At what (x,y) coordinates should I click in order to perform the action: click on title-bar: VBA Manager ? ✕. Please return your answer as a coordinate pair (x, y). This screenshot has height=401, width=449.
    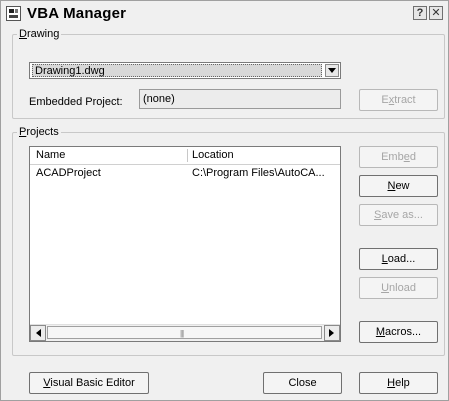
    Looking at the image, I should click on (224, 13).